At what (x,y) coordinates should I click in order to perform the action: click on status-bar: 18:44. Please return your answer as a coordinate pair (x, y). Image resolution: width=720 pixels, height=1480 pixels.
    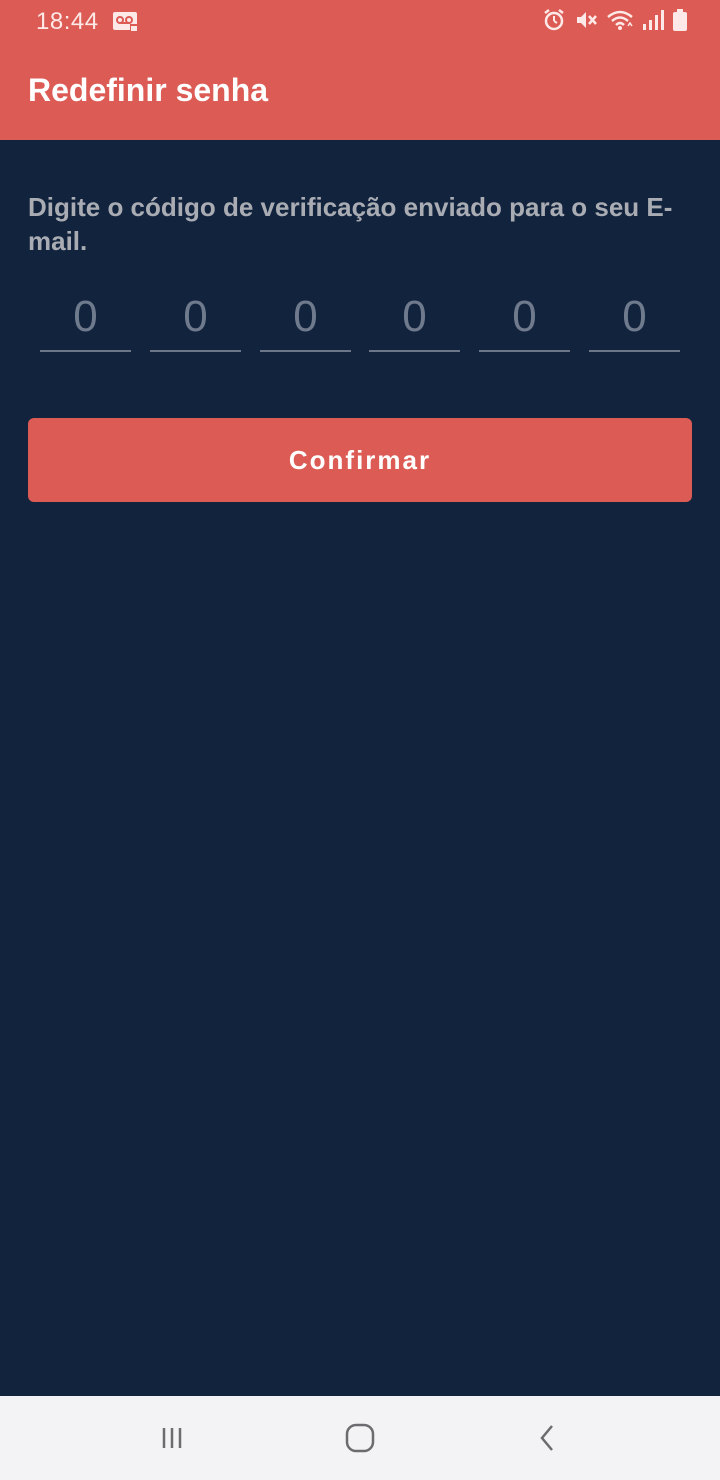
    Looking at the image, I should click on (360, 22).